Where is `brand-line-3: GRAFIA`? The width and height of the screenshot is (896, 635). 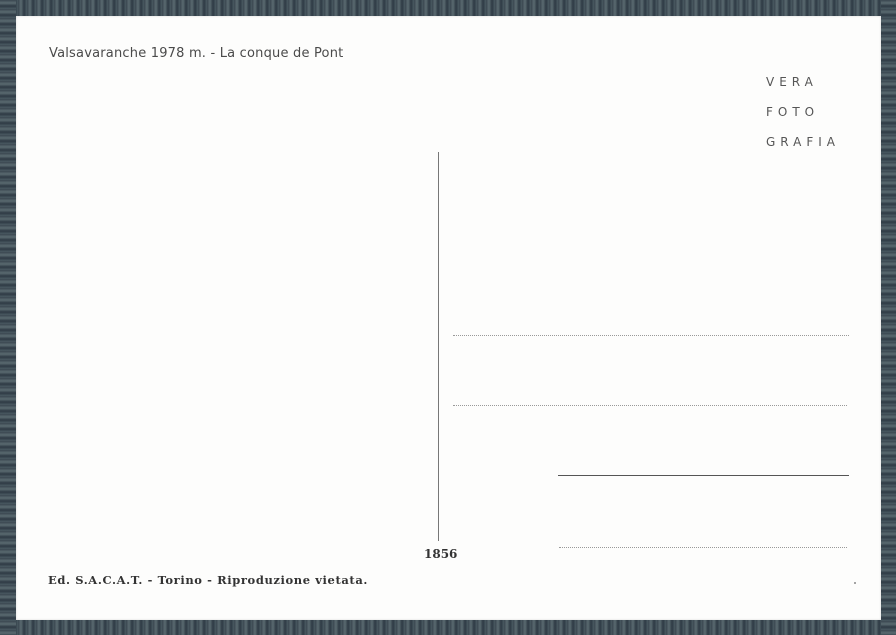 brand-line-3: GRAFIA is located at coordinates (803, 142).